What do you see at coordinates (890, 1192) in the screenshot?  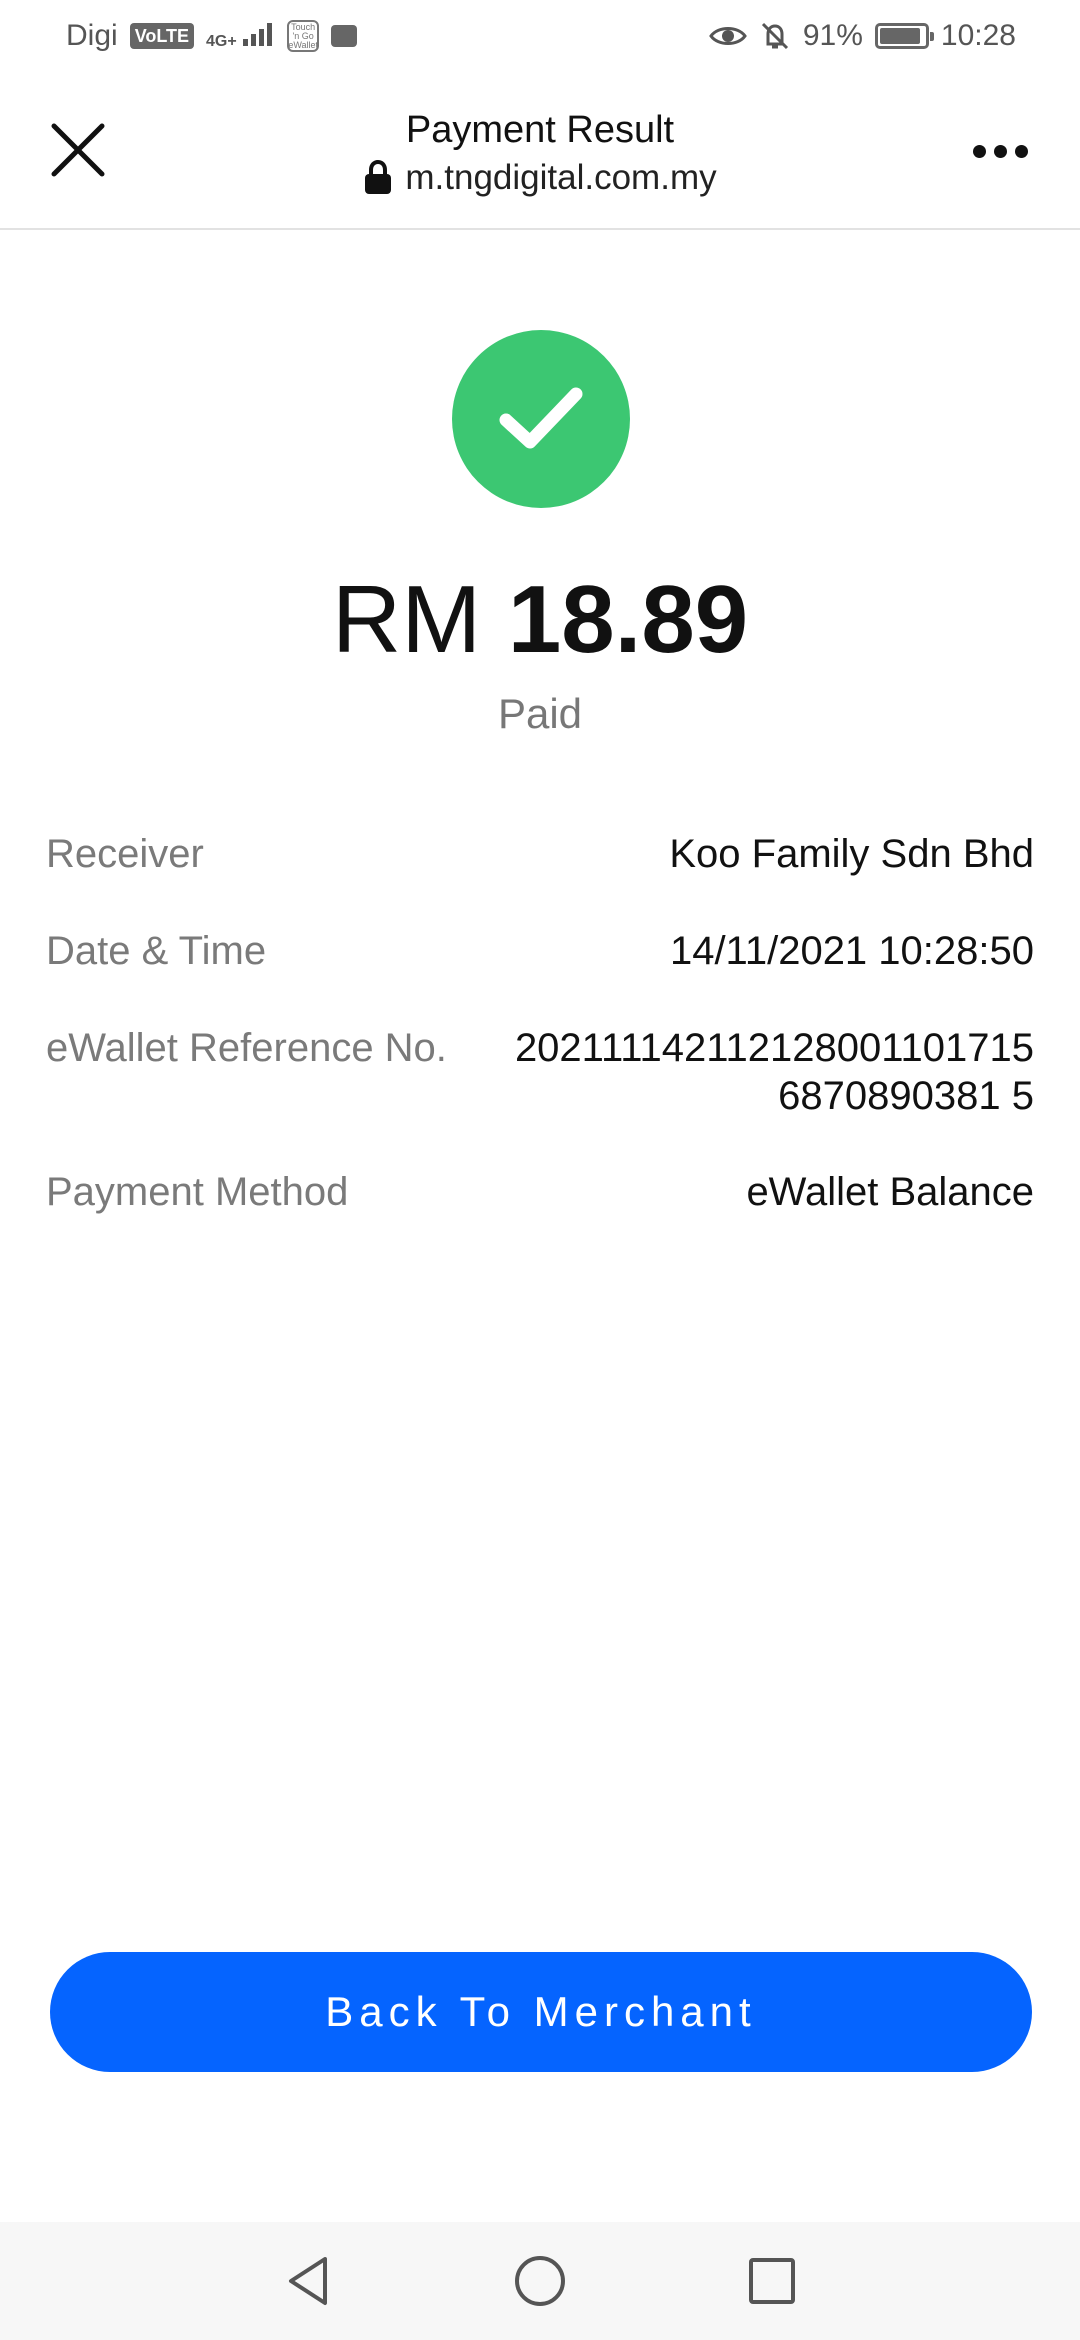 I see `detail-value: eWallet Balance` at bounding box center [890, 1192].